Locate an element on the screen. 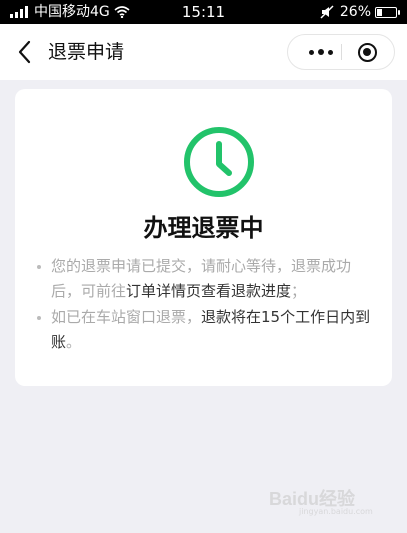  battery-fill is located at coordinates (380, 12).